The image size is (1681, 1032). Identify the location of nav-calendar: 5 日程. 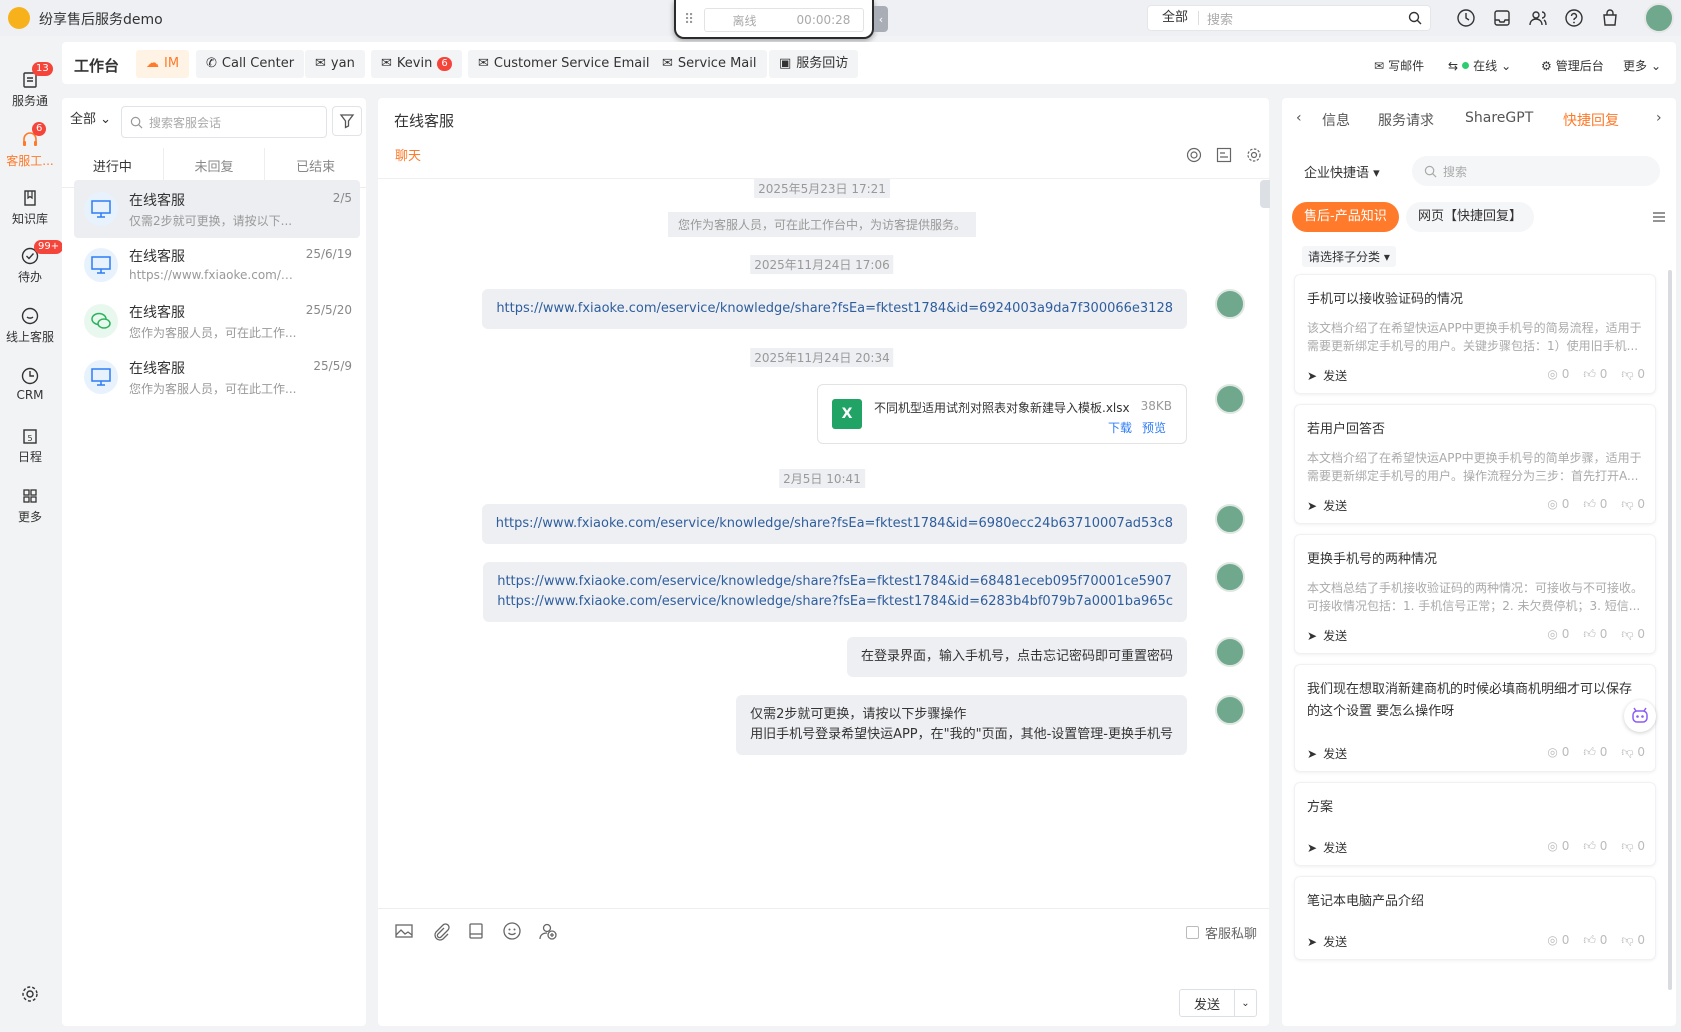
(30, 445).